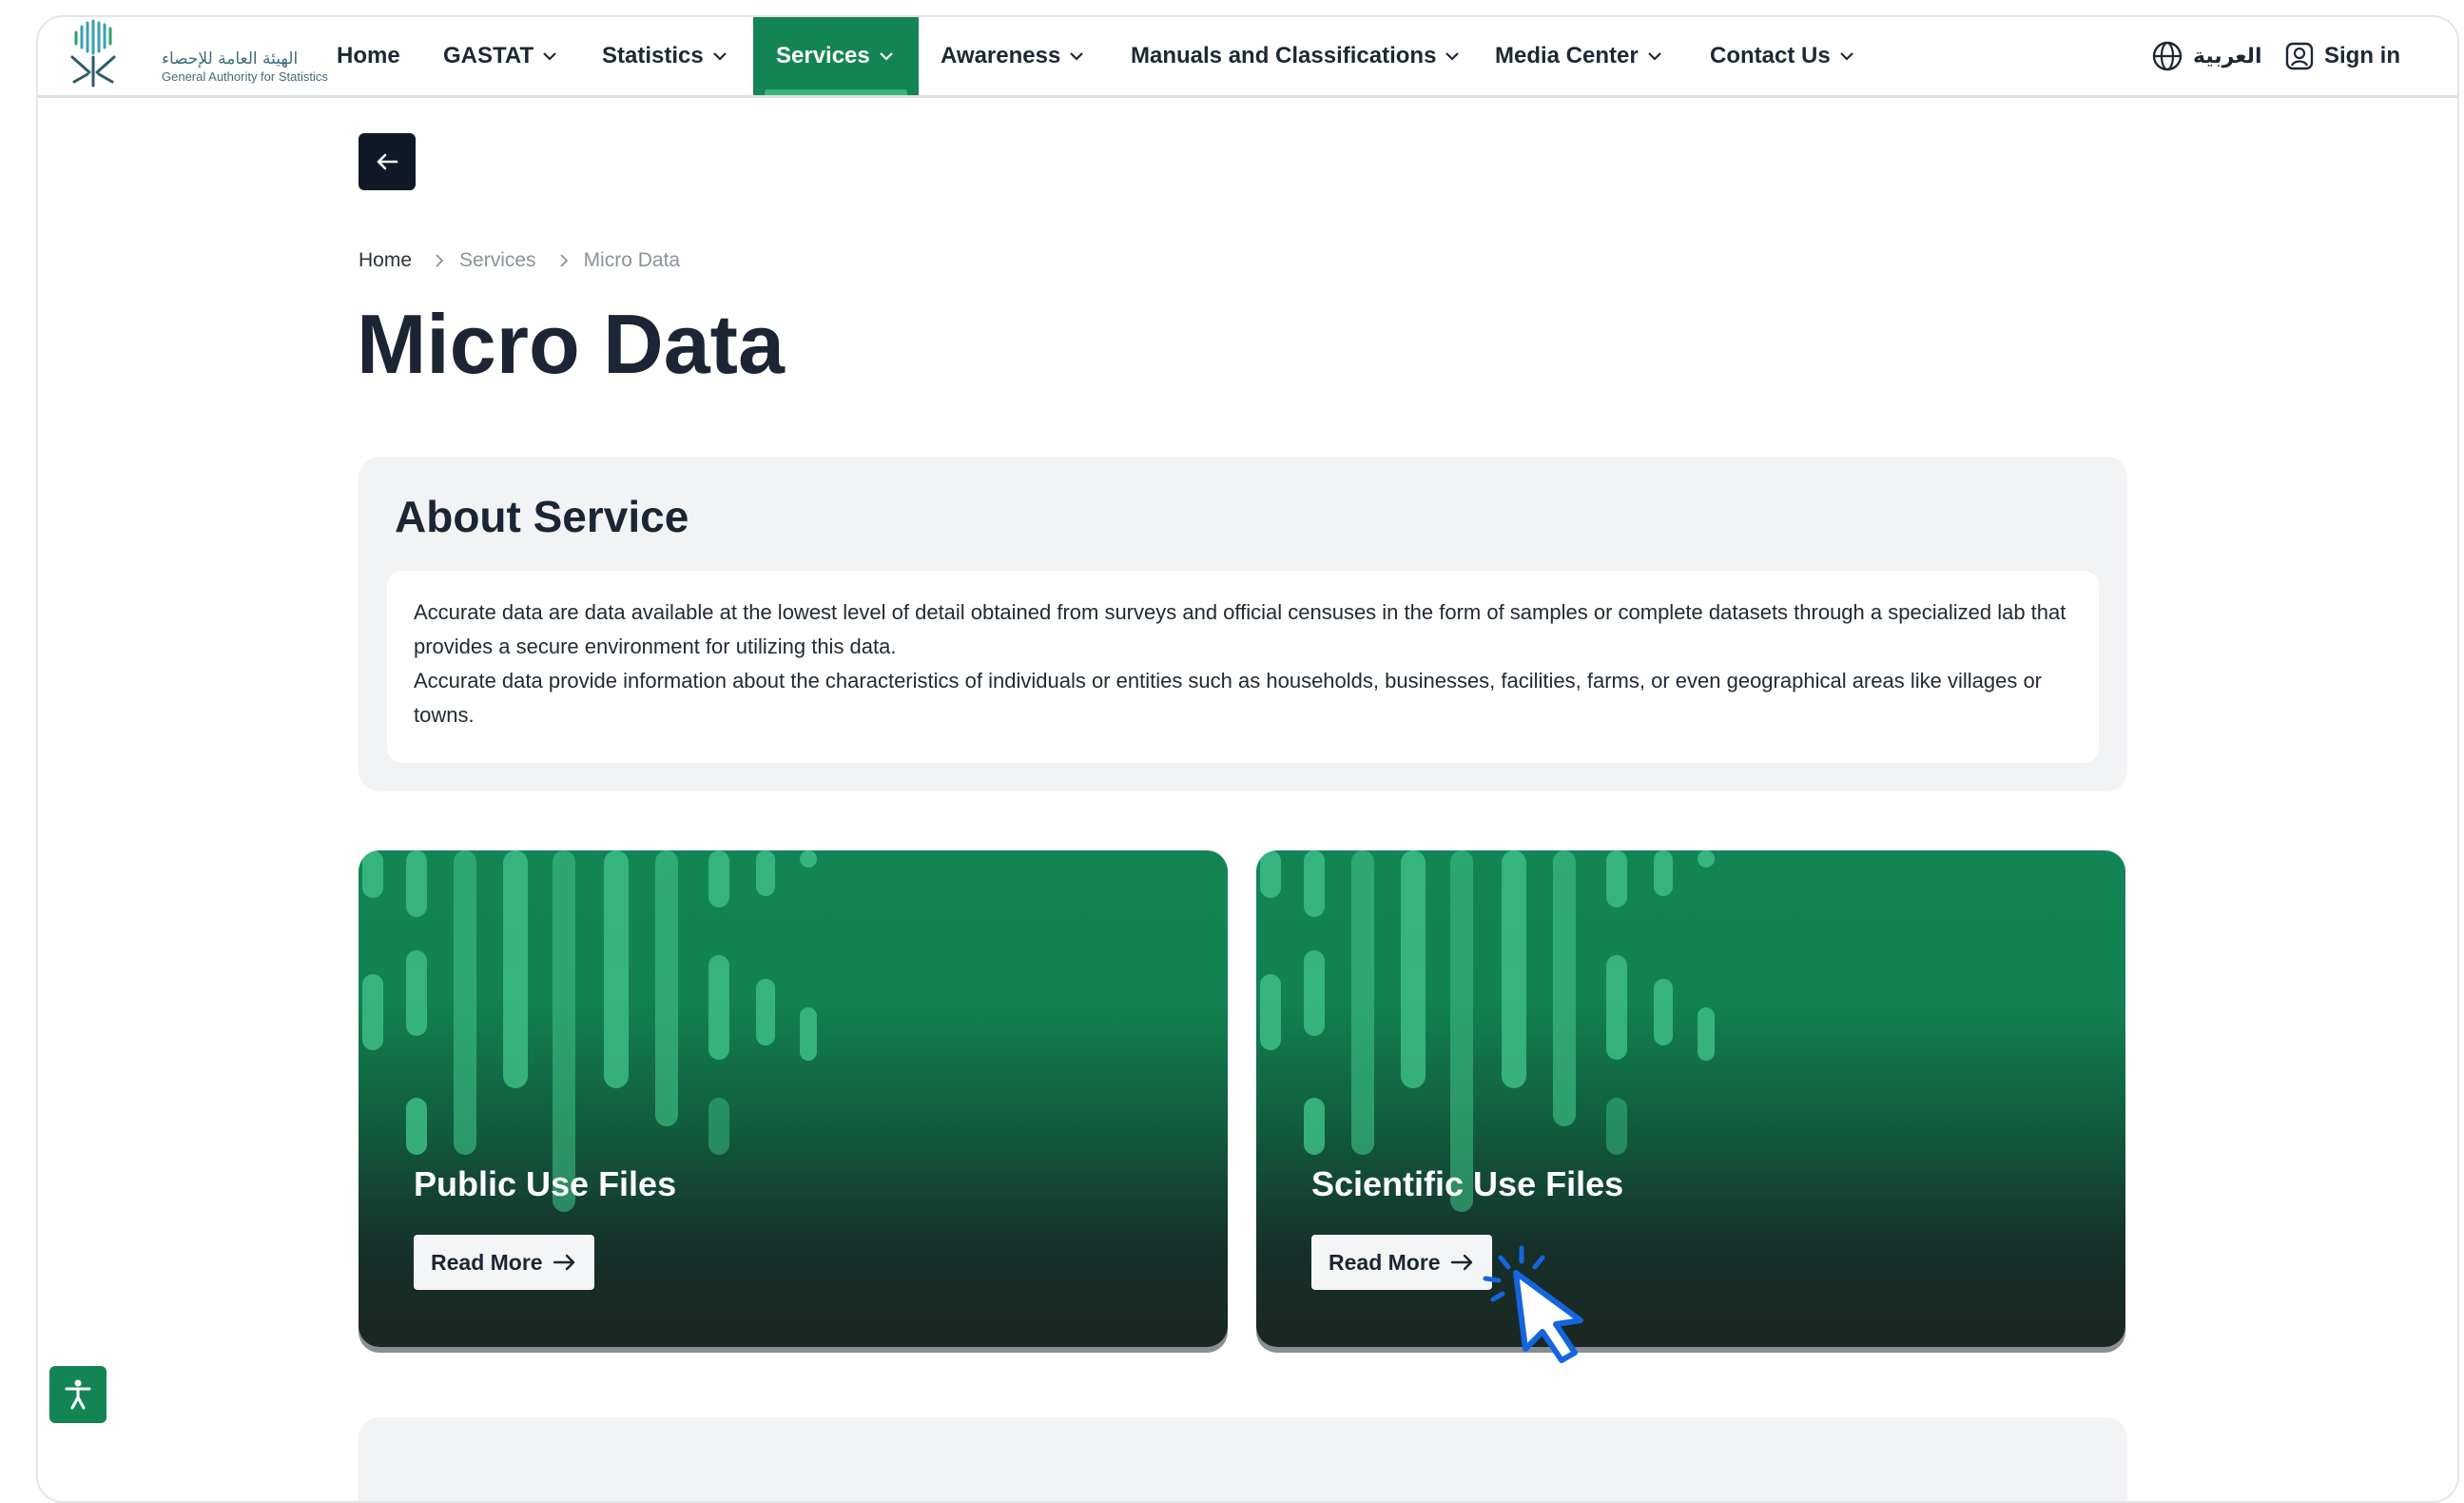  I want to click on nav-awareness-label: Awareness, so click(1001, 55).